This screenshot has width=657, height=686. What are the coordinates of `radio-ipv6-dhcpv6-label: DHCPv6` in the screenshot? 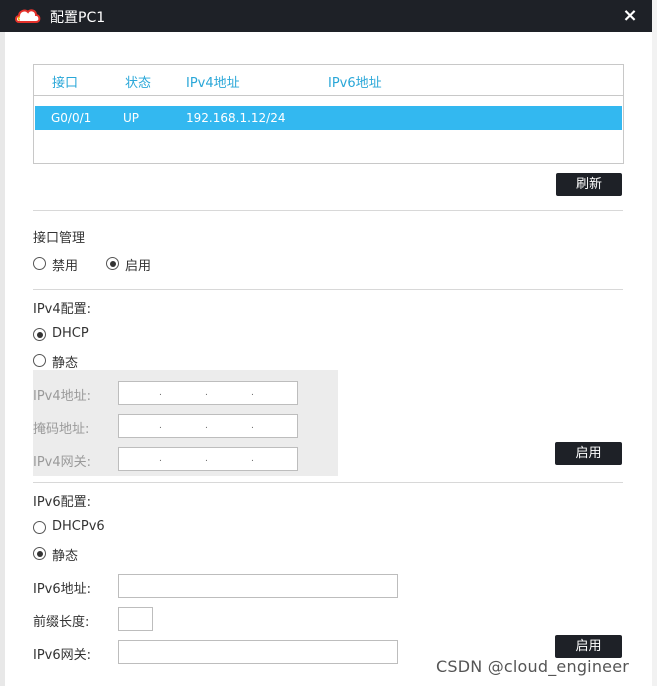 It's located at (78, 526).